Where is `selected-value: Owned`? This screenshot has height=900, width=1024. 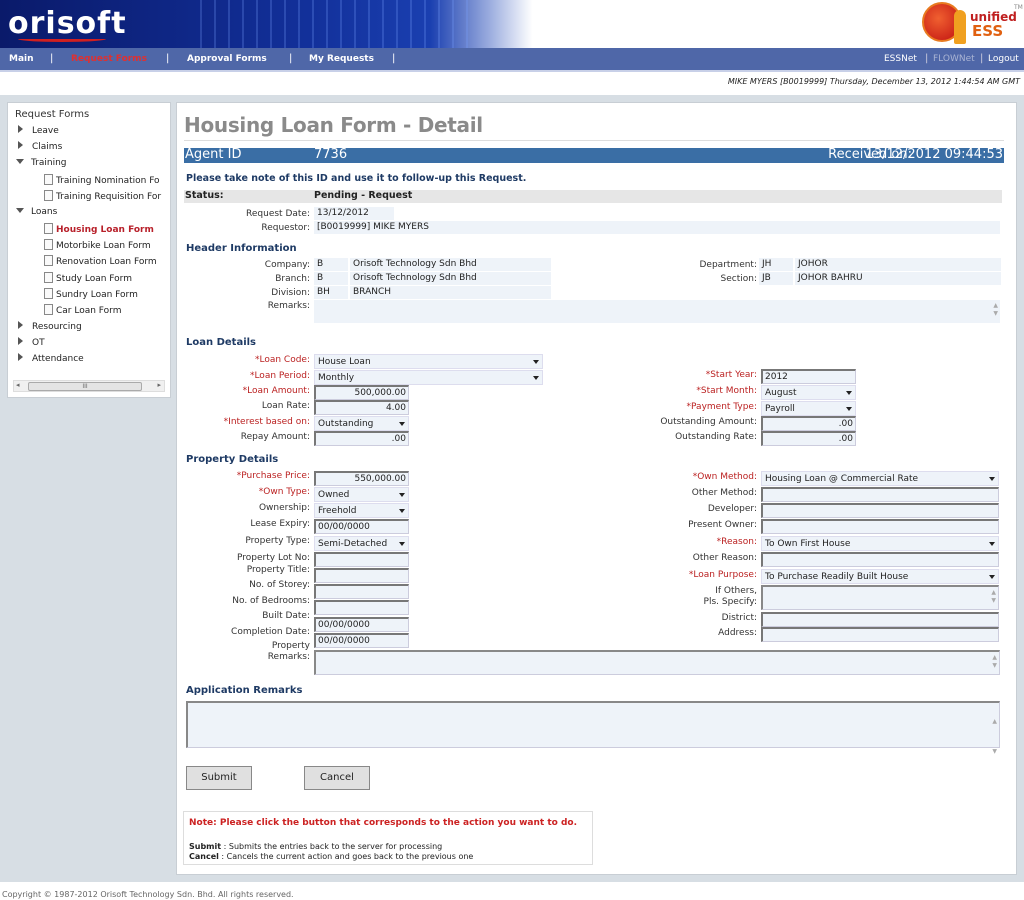 selected-value: Owned is located at coordinates (334, 495).